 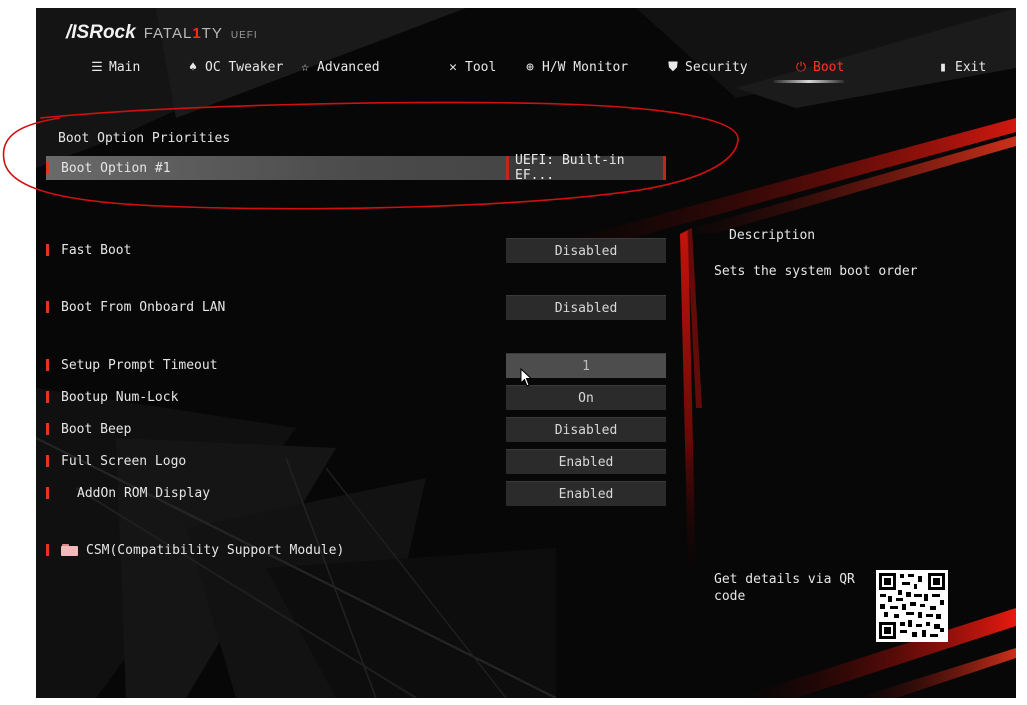 What do you see at coordinates (96, 250) in the screenshot?
I see `fast-boot-label: Fast Boot` at bounding box center [96, 250].